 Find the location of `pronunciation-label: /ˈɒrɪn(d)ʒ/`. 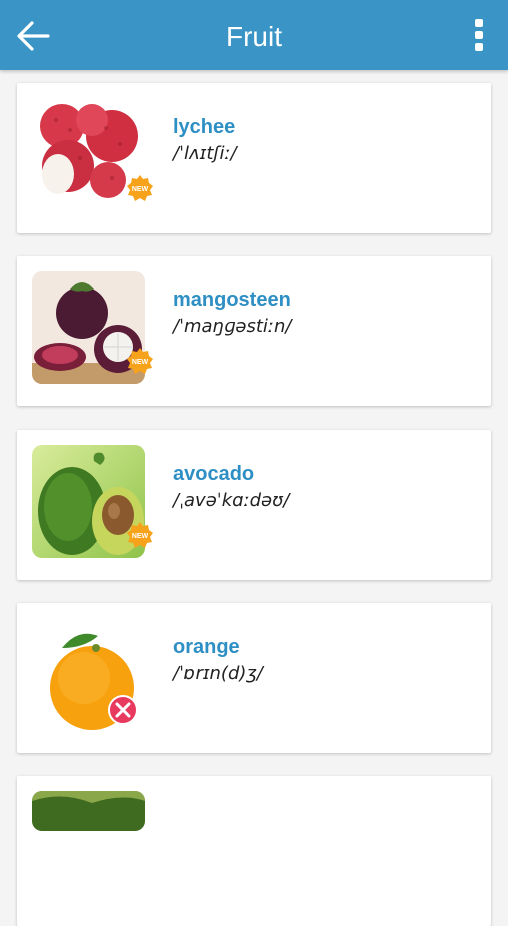

pronunciation-label: /ˈɒrɪn(d)ʒ/ is located at coordinates (218, 673).